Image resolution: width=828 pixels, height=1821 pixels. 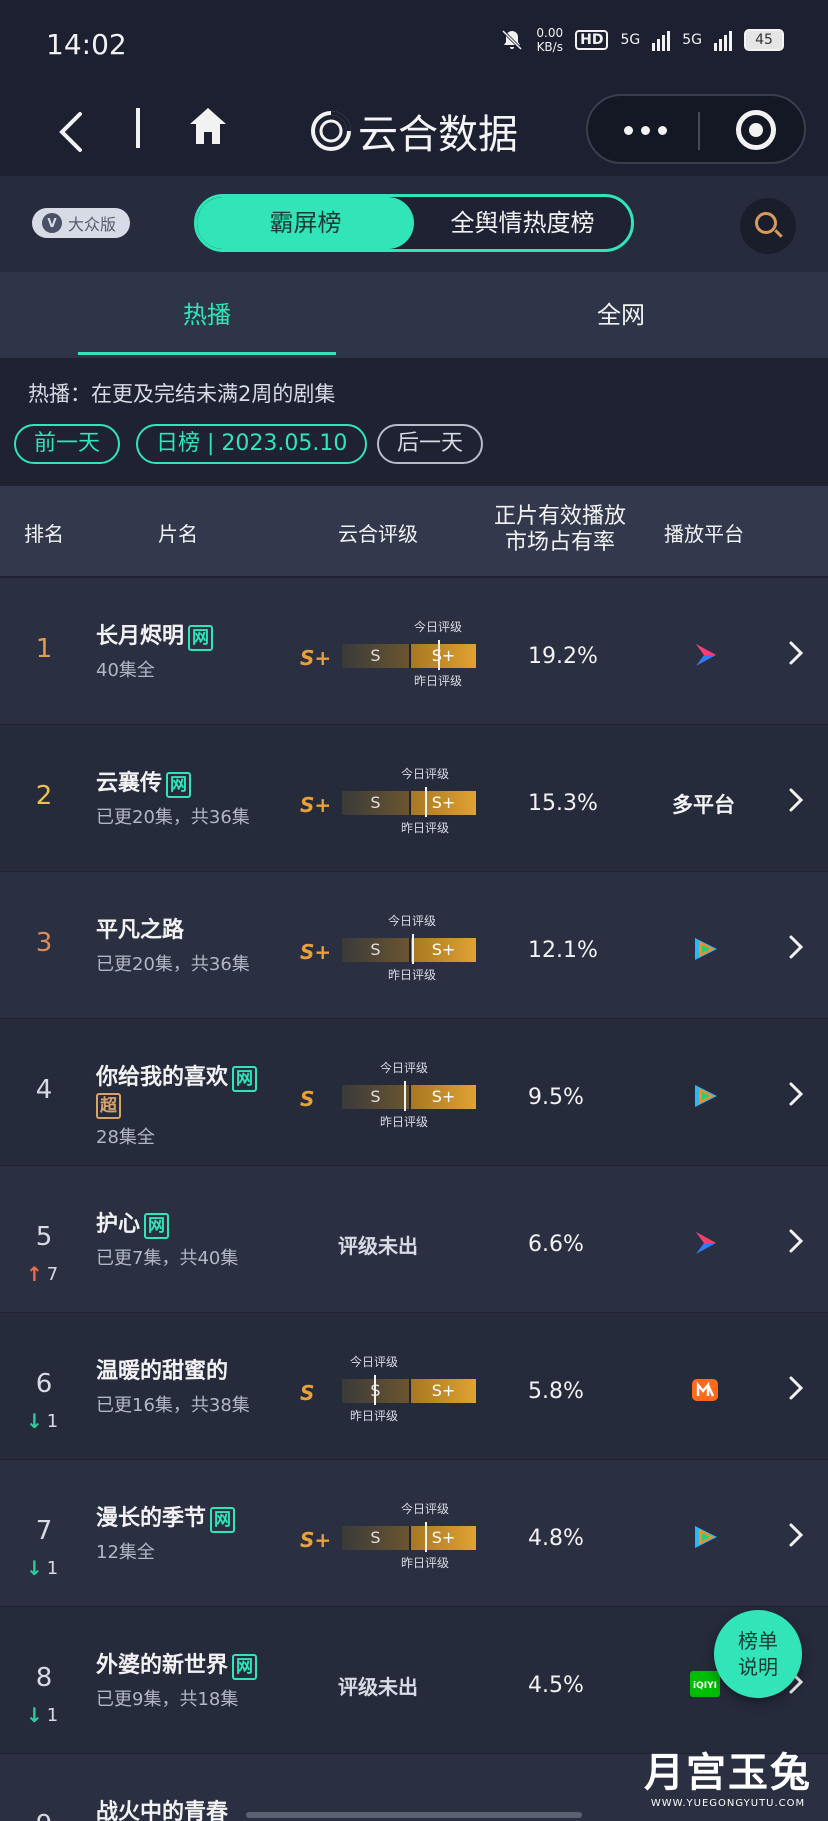 What do you see at coordinates (72, 132) in the screenshot?
I see `back-arrow-icon` at bounding box center [72, 132].